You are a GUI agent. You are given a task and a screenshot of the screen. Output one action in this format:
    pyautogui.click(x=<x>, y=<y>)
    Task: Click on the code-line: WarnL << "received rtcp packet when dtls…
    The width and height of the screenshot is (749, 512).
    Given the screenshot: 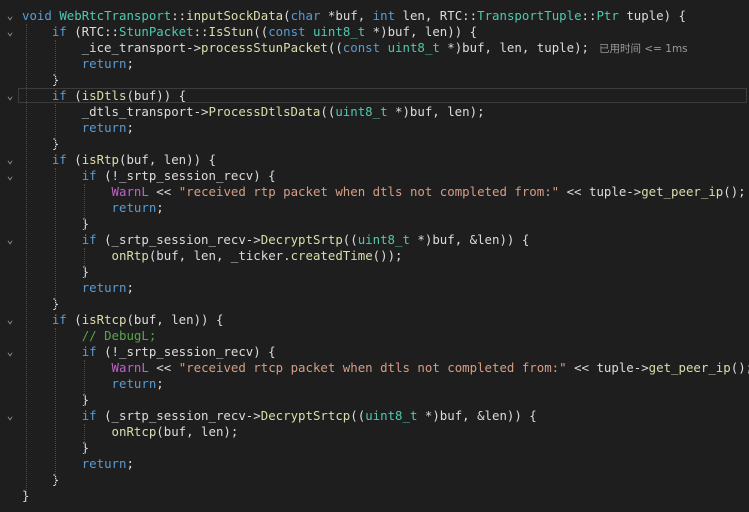 What is the action you would take?
    pyautogui.click(x=374, y=368)
    